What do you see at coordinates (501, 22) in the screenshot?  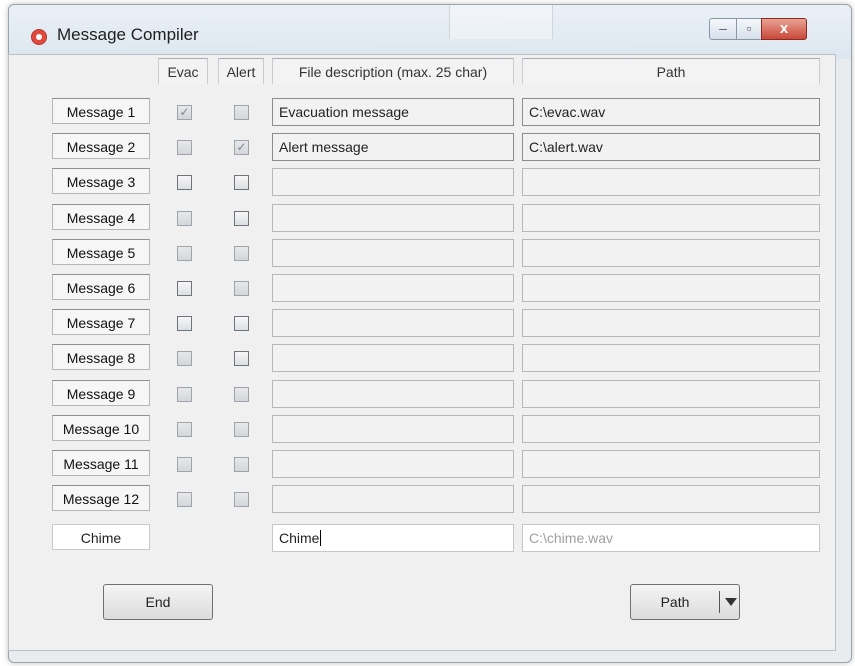 I see `title-bar-glare` at bounding box center [501, 22].